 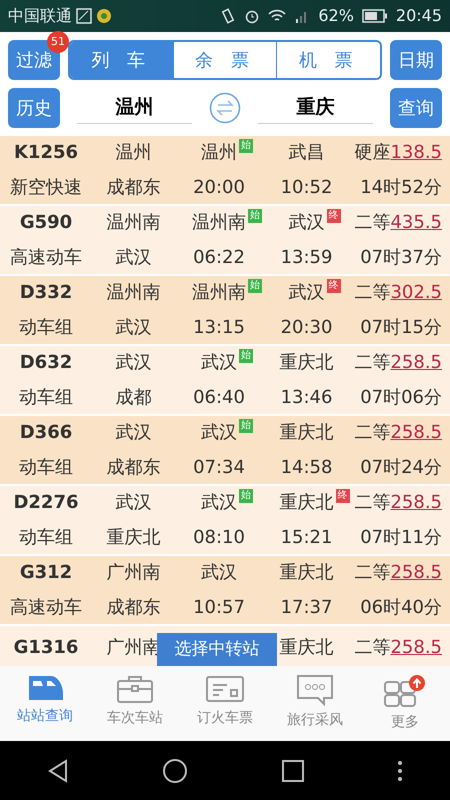 What do you see at coordinates (134, 108) in the screenshot?
I see `from-station-field: 温州` at bounding box center [134, 108].